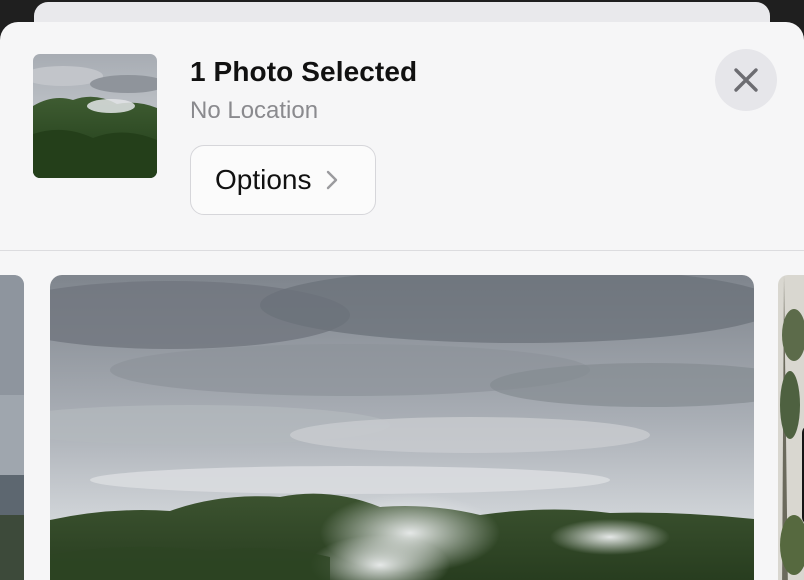  I want to click on previous-photo-preview, so click(12, 427).